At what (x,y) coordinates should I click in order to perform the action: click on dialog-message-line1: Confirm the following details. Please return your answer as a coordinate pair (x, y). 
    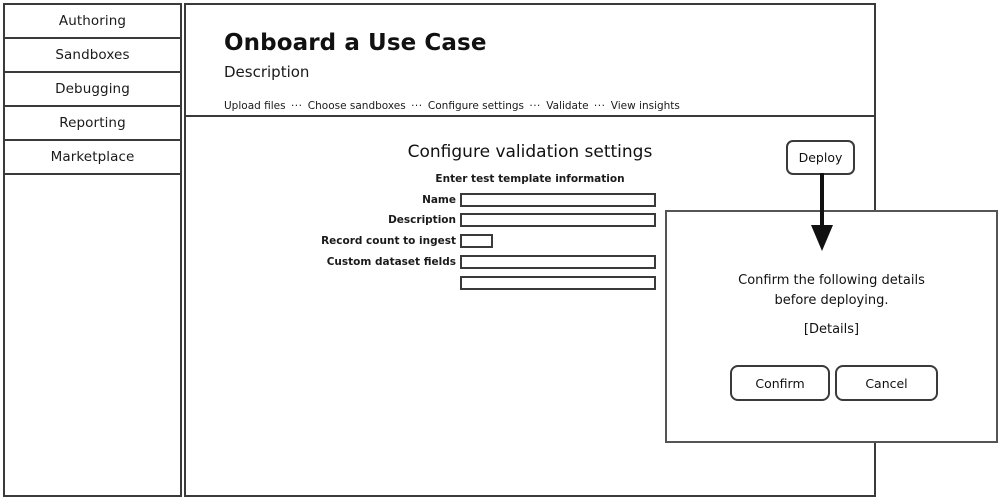
    Looking at the image, I should click on (831, 280).